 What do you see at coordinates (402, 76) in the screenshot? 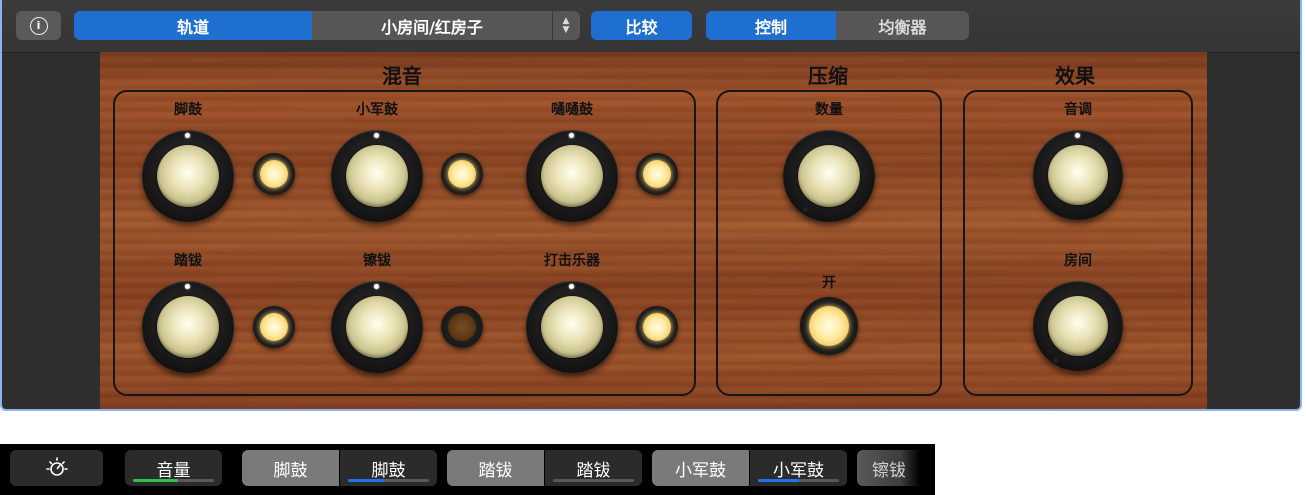
I see `mix-section-title: 混音` at bounding box center [402, 76].